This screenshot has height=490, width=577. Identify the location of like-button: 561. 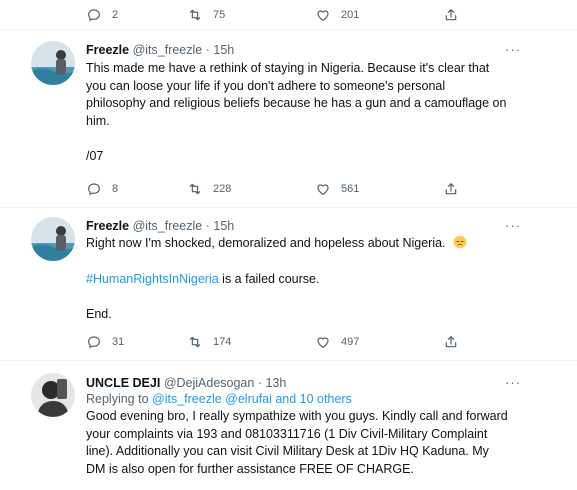
(337, 189).